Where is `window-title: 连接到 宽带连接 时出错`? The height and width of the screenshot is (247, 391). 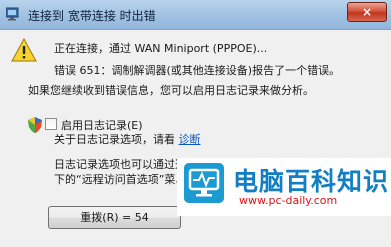 window-title: 连接到 宽带连接 时出错 is located at coordinates (92, 16).